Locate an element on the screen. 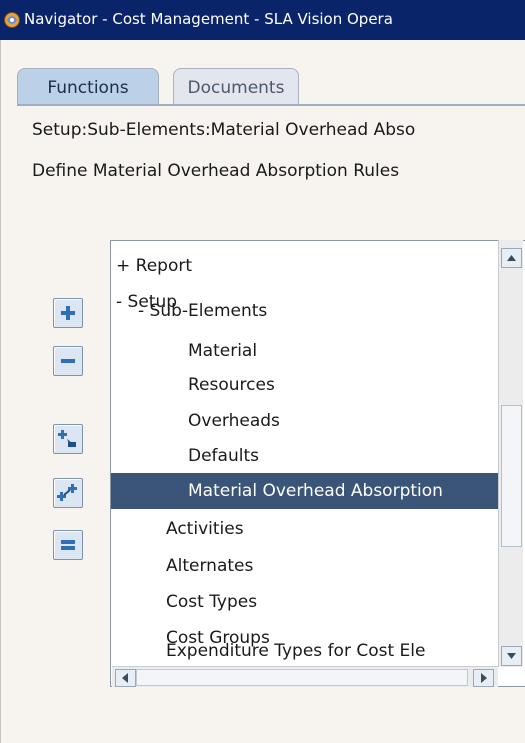 The image size is (525, 743). horizontal-scroll-thumb is located at coordinates (302, 677).